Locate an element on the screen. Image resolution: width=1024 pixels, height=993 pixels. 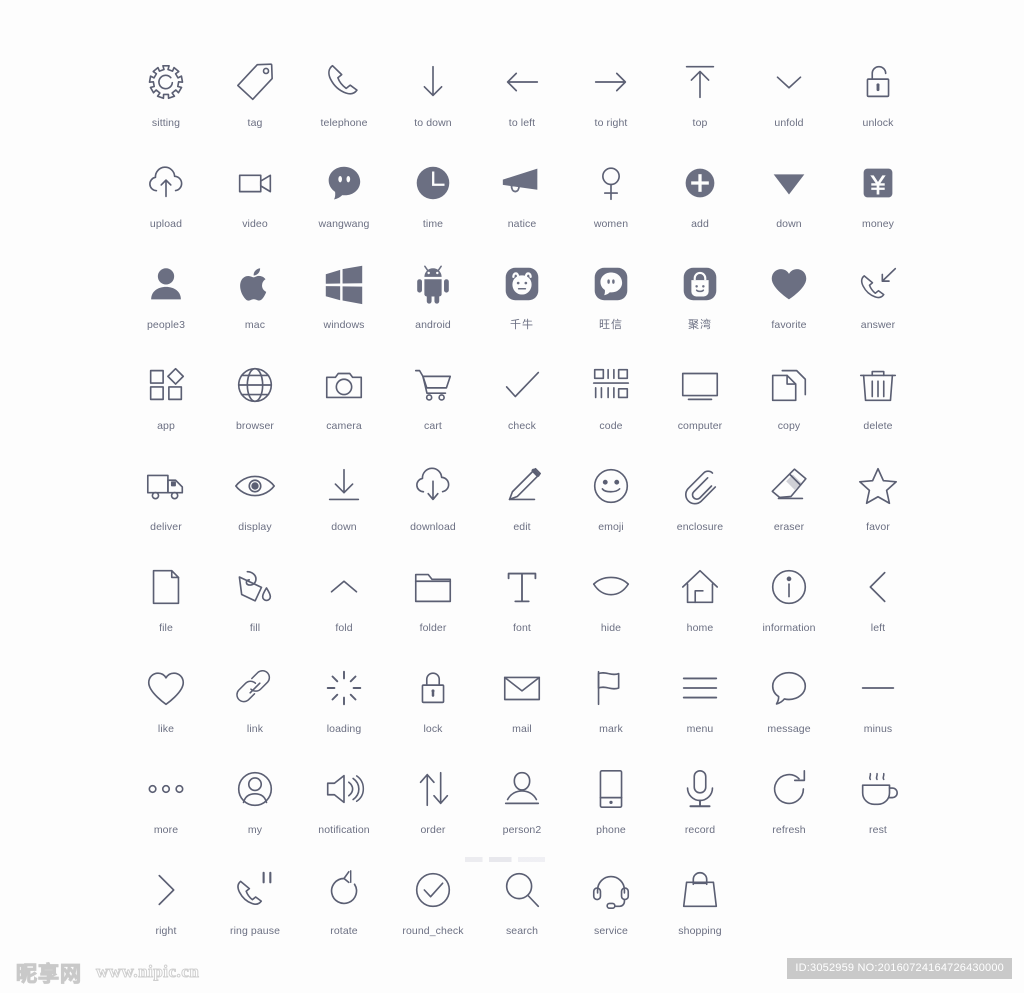
icon-cell: natice is located at coordinates (522, 203).